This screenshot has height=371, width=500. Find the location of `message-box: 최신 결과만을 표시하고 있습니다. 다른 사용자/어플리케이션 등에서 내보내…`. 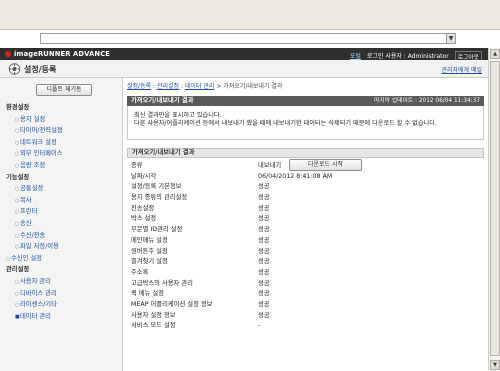

message-box: 최신 결과만을 표시하고 있습니다. 다른 사용자/어플리케이션 등에서 내보내… is located at coordinates (305, 123).